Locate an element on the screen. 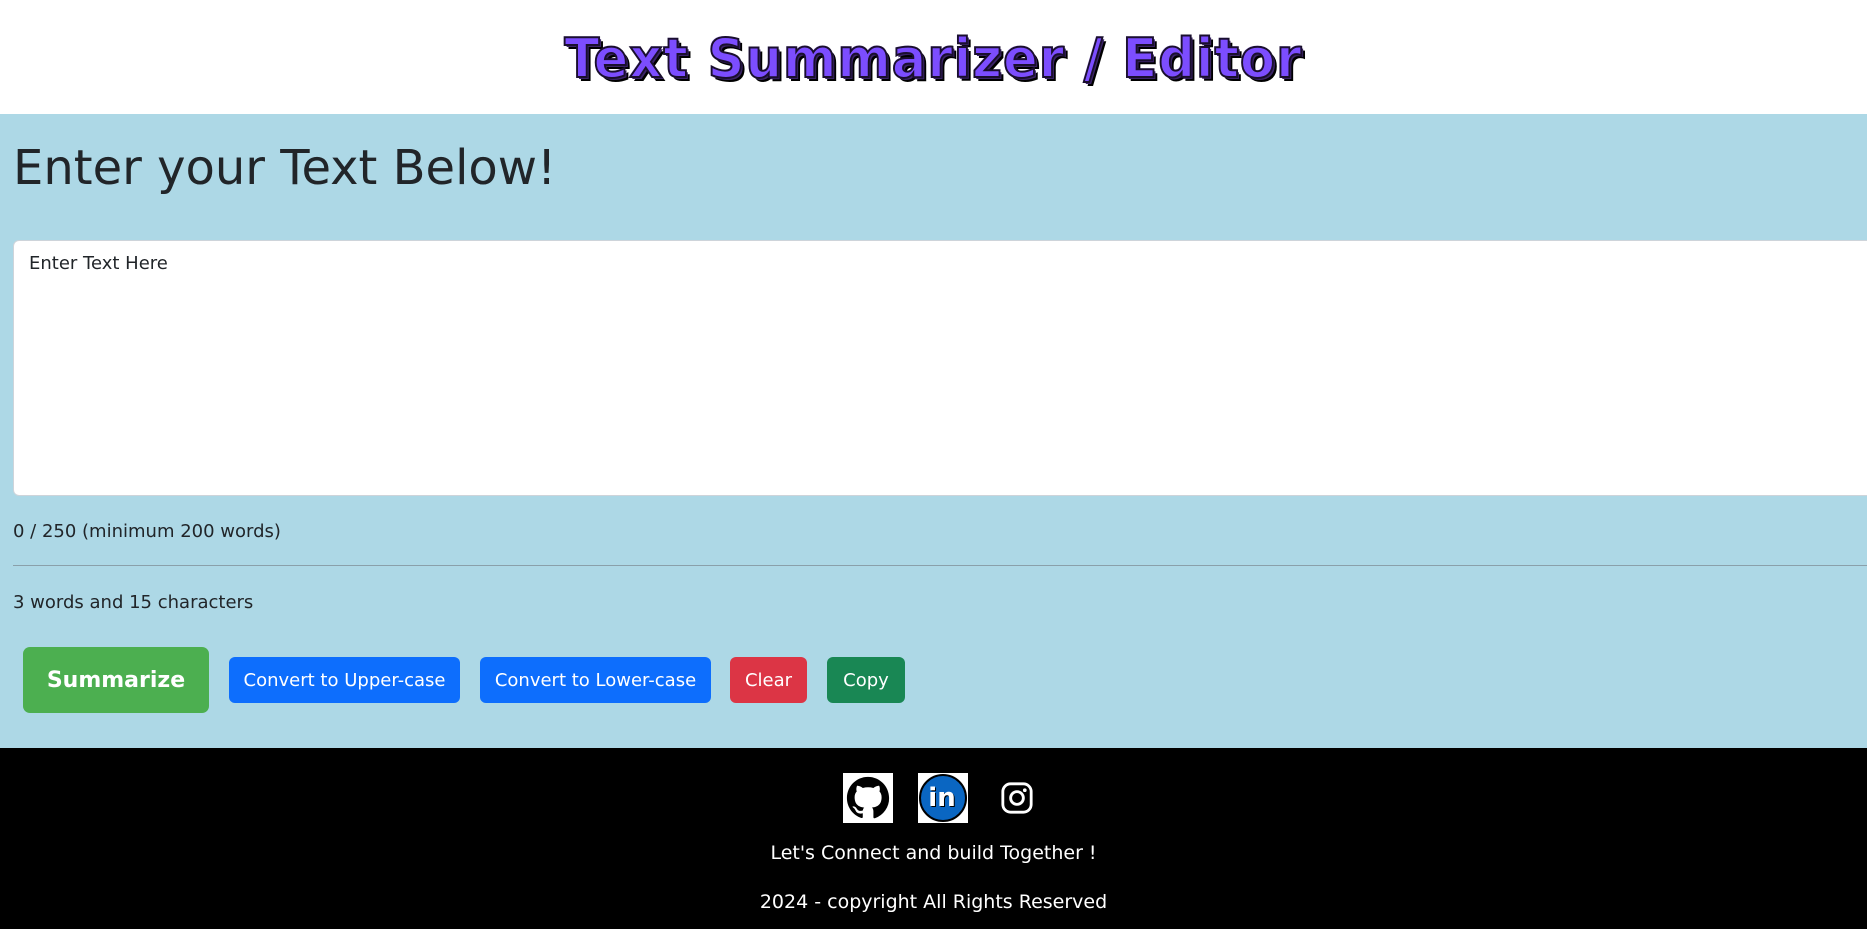 The width and height of the screenshot is (1867, 929). copy-button: Copy is located at coordinates (866, 680).